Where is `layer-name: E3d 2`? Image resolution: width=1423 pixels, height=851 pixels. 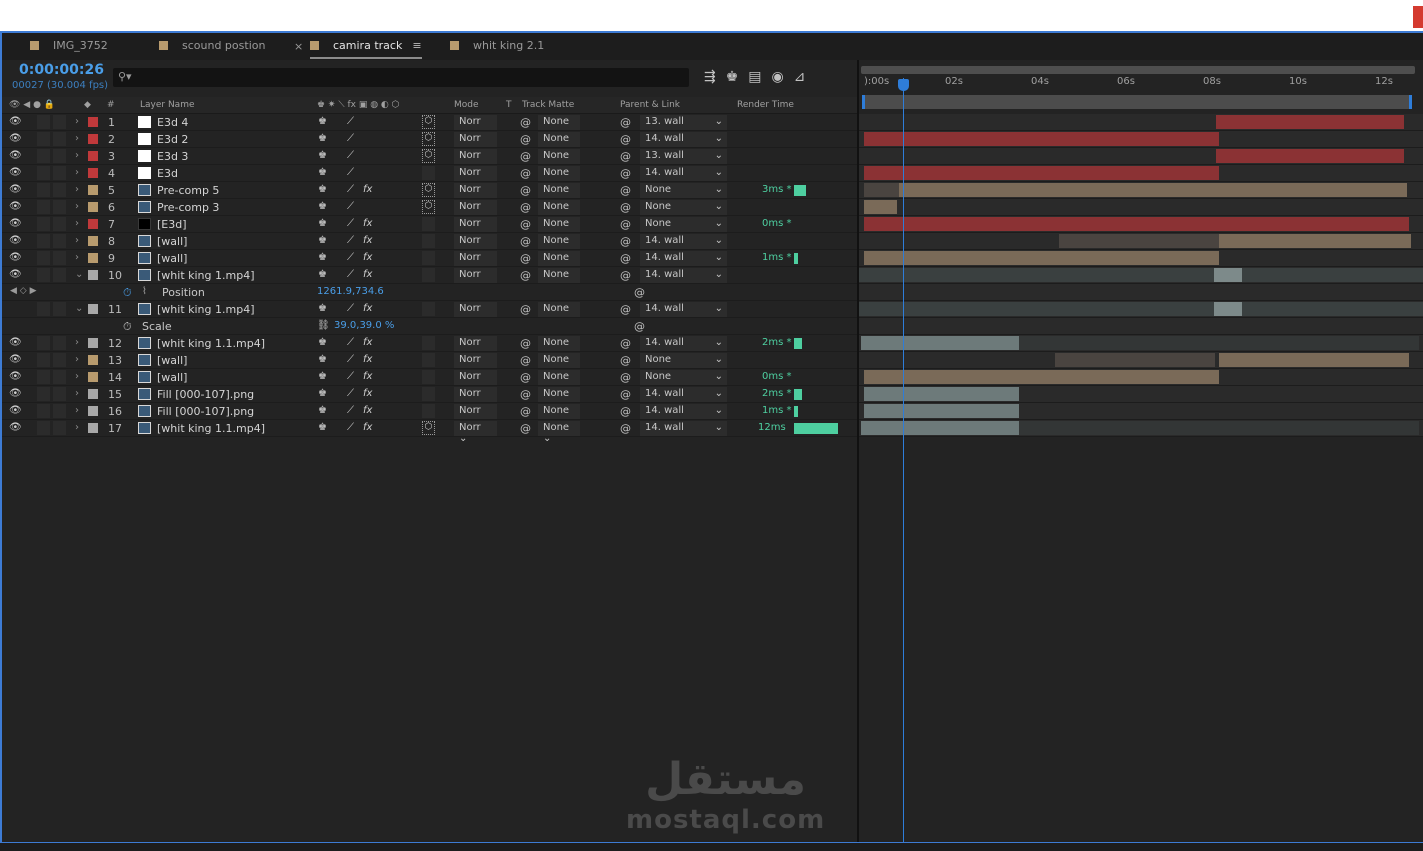
layer-name: E3d 2 is located at coordinates (172, 139).